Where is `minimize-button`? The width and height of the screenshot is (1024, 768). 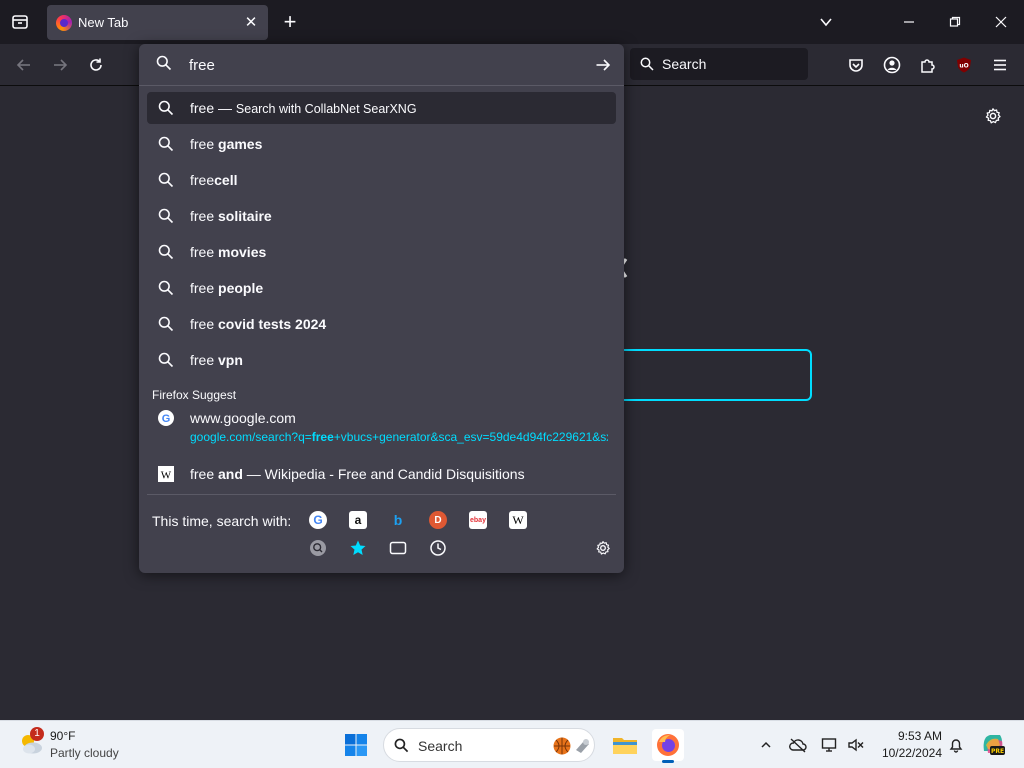 minimize-button is located at coordinates (909, 22).